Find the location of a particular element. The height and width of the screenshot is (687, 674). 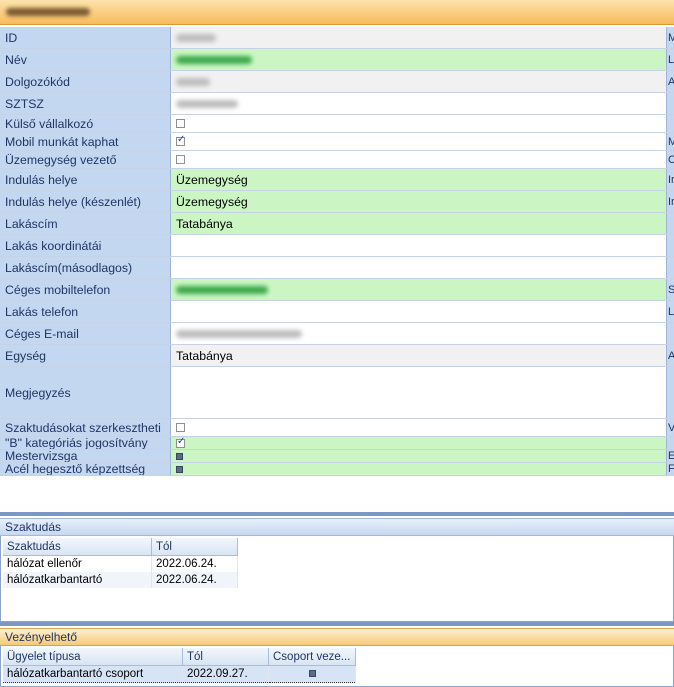

dispatch-type: hálózatkarbantartó csoport is located at coordinates (93, 674).